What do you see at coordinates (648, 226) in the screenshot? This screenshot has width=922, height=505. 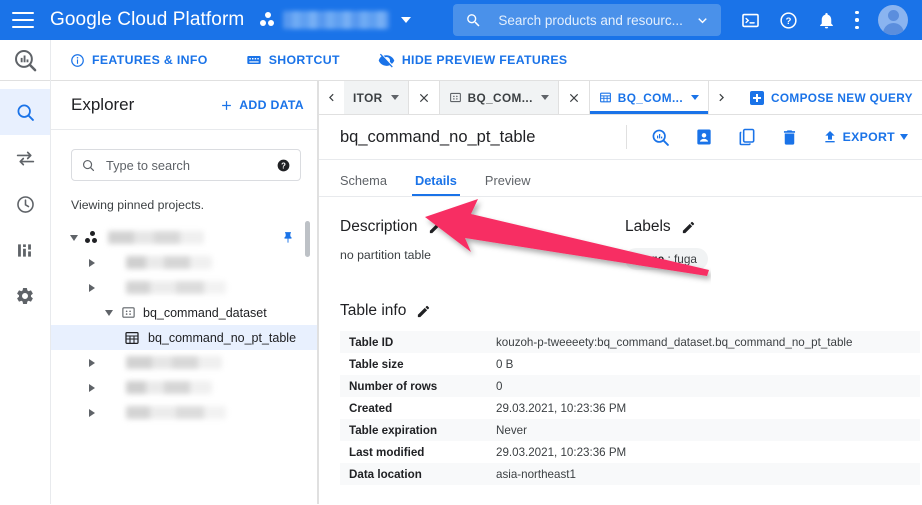 I see `labels-title: Labels` at bounding box center [648, 226].